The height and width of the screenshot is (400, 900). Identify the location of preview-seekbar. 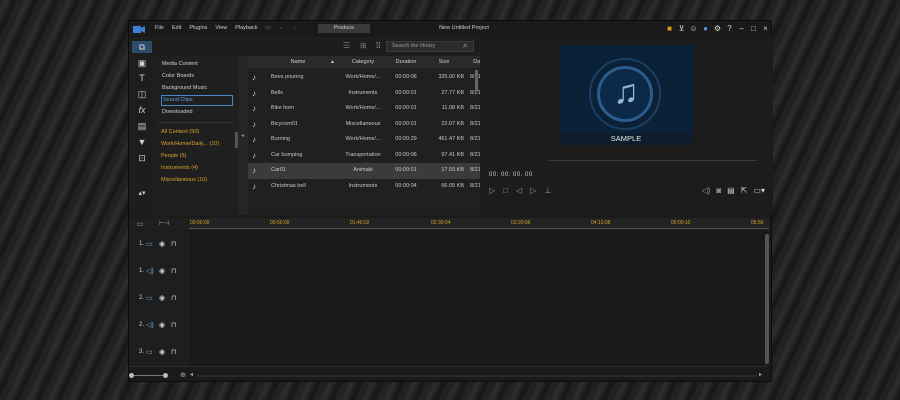
(653, 160).